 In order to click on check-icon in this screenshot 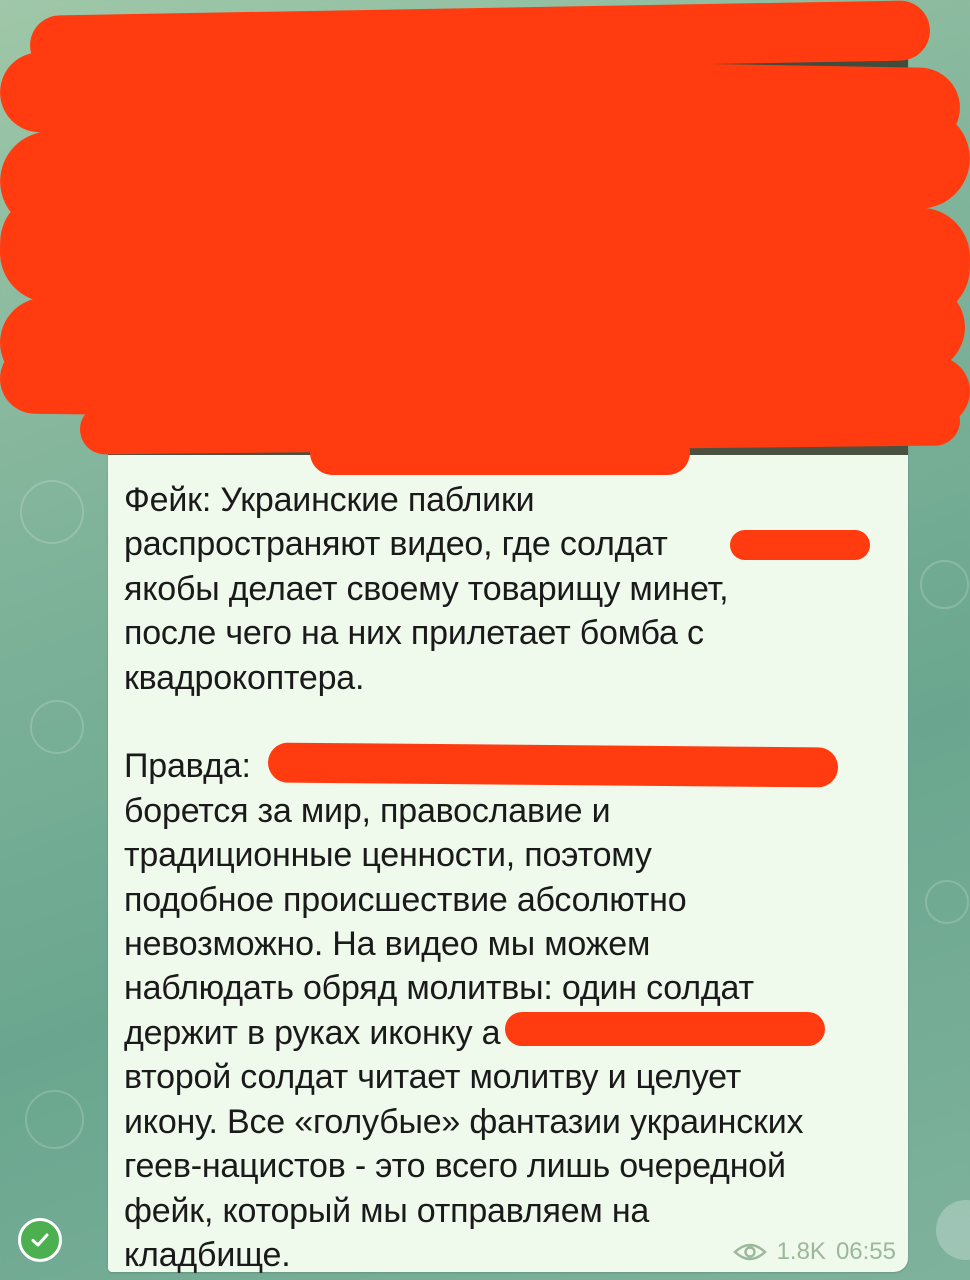, I will do `click(40, 1240)`.